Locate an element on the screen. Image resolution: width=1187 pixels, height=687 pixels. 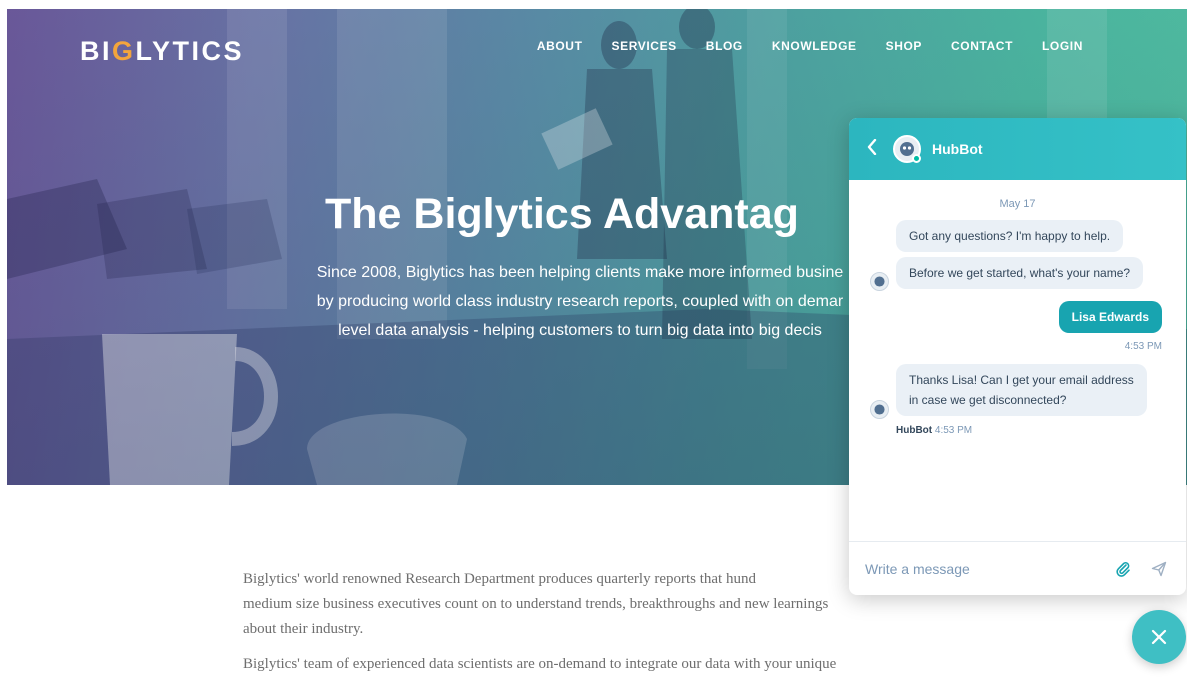
nav-services: SERVICES is located at coordinates (644, 46).